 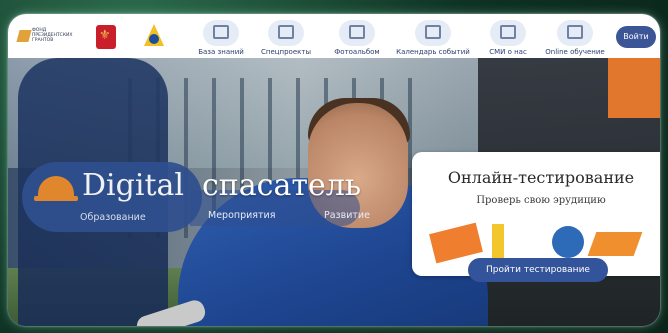 I want to click on nav-label: База знаний, so click(x=221, y=52).